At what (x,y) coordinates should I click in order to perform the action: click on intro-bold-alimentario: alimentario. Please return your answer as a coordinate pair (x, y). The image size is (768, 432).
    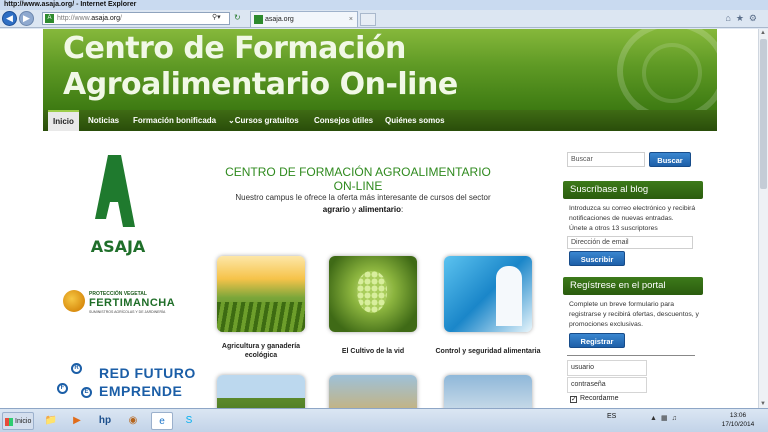
    Looking at the image, I should click on (380, 209).